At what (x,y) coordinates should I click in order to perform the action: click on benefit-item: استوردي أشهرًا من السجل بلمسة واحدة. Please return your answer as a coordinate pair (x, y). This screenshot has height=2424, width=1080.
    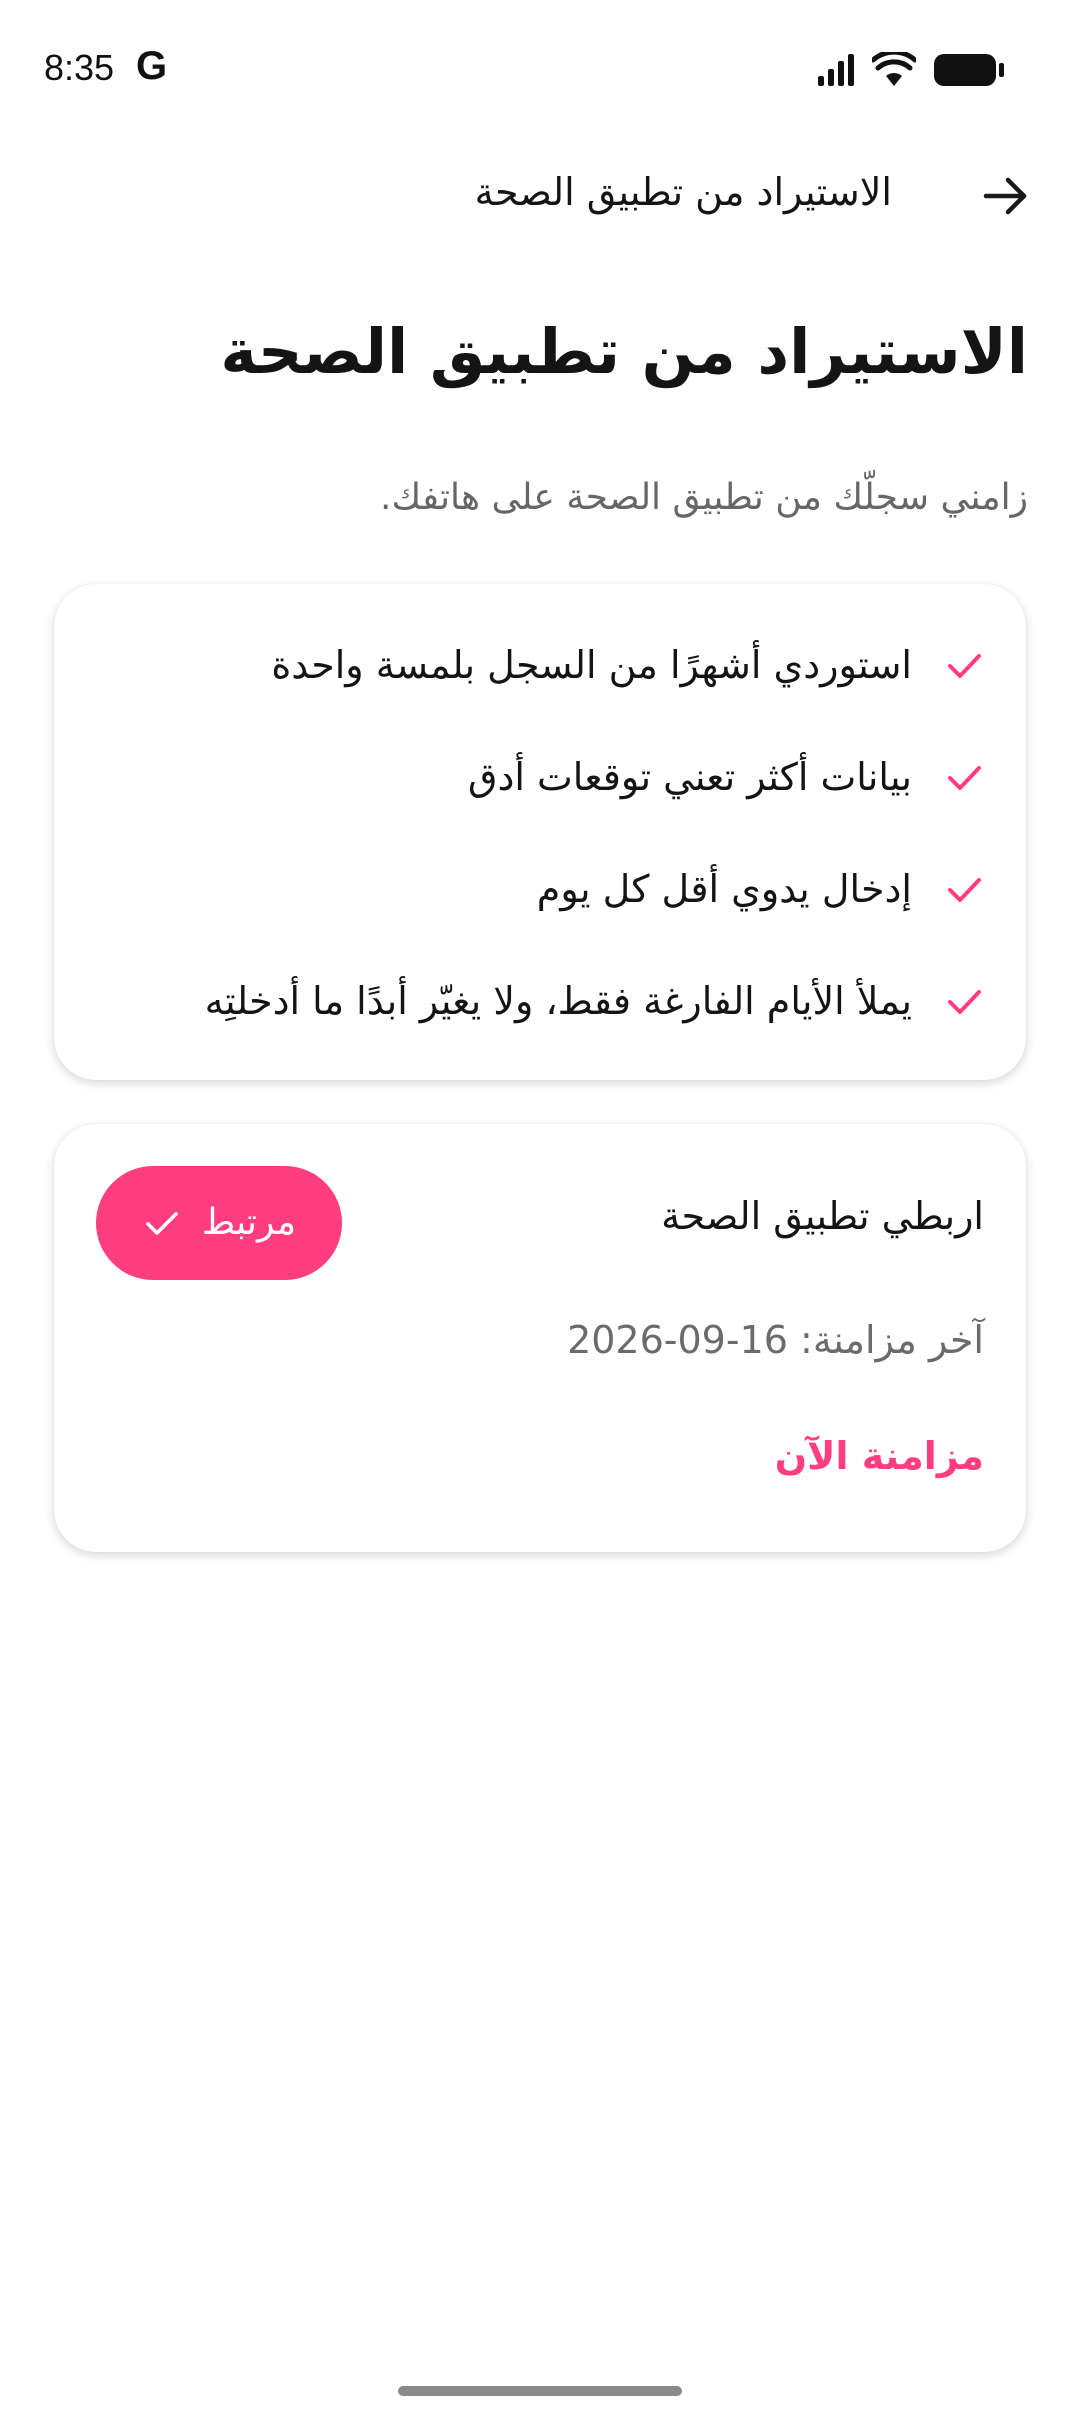
    Looking at the image, I should click on (628, 665).